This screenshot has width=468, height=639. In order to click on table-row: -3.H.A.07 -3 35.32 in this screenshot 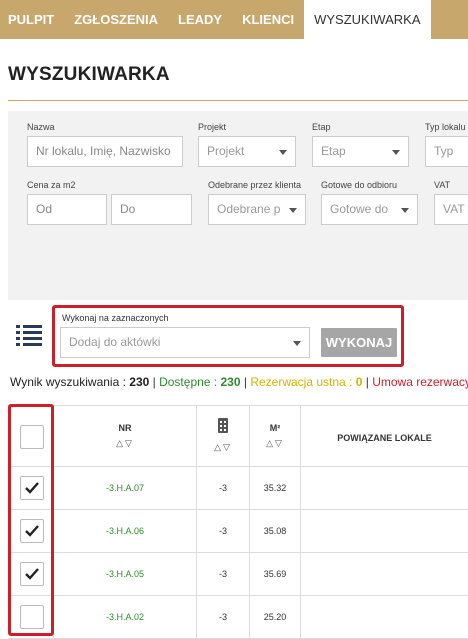, I will do `click(238, 488)`.